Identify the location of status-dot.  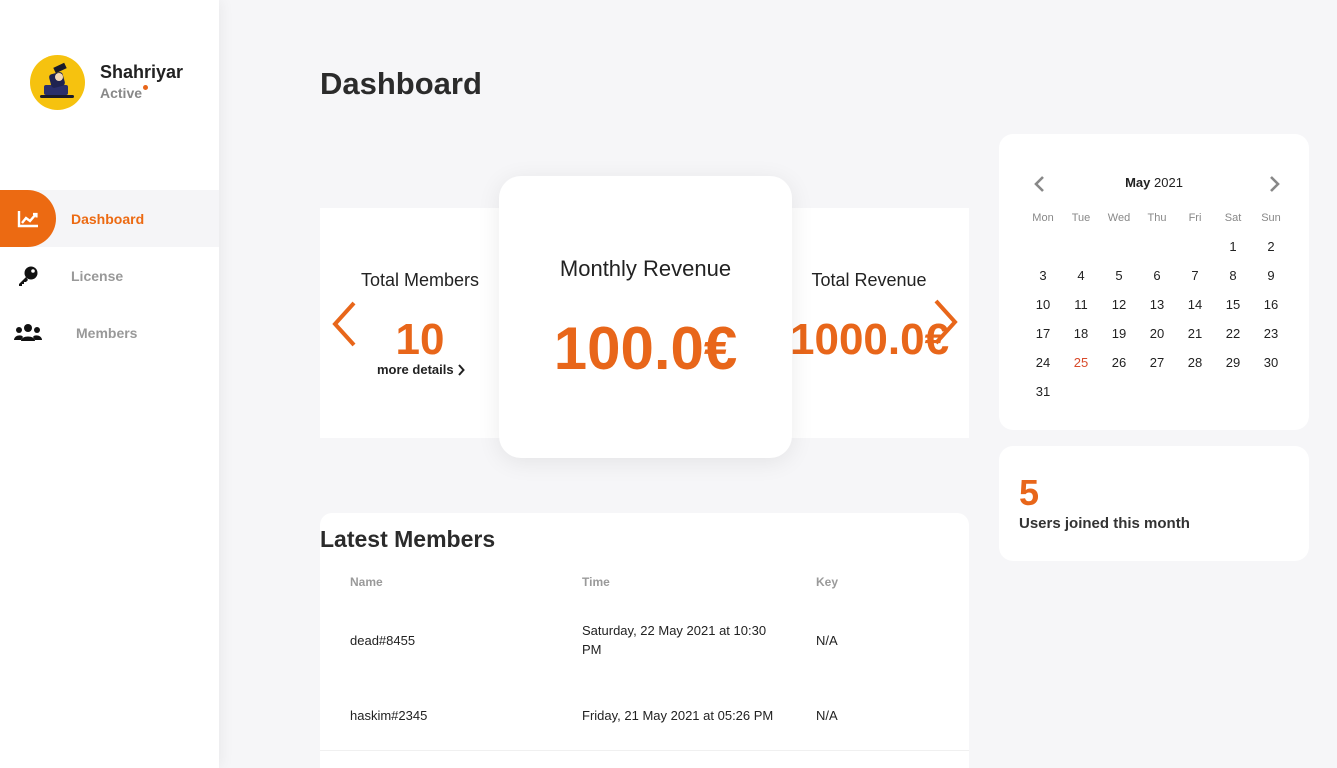
(146, 87).